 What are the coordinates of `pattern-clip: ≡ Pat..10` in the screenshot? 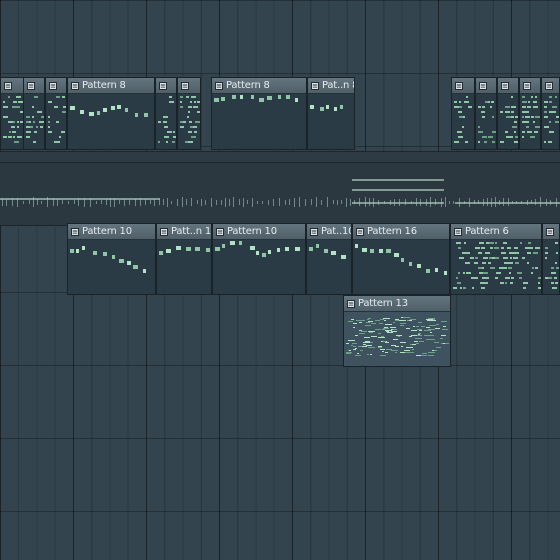 It's located at (329, 259).